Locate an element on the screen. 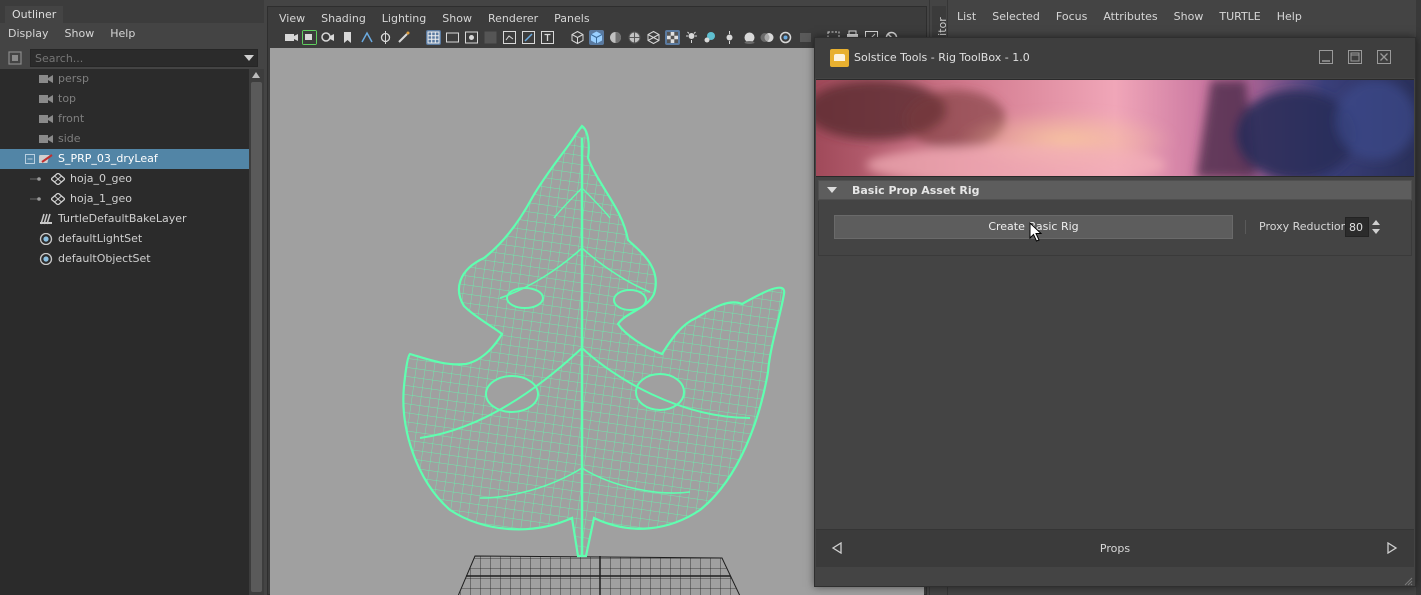 The image size is (1421, 595). depth-of-field-icon is located at coordinates (805, 37).